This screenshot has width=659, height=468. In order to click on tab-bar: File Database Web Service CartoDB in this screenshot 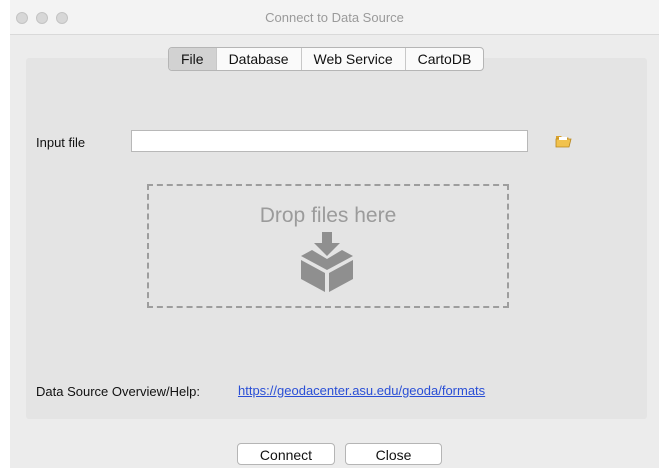, I will do `click(326, 59)`.